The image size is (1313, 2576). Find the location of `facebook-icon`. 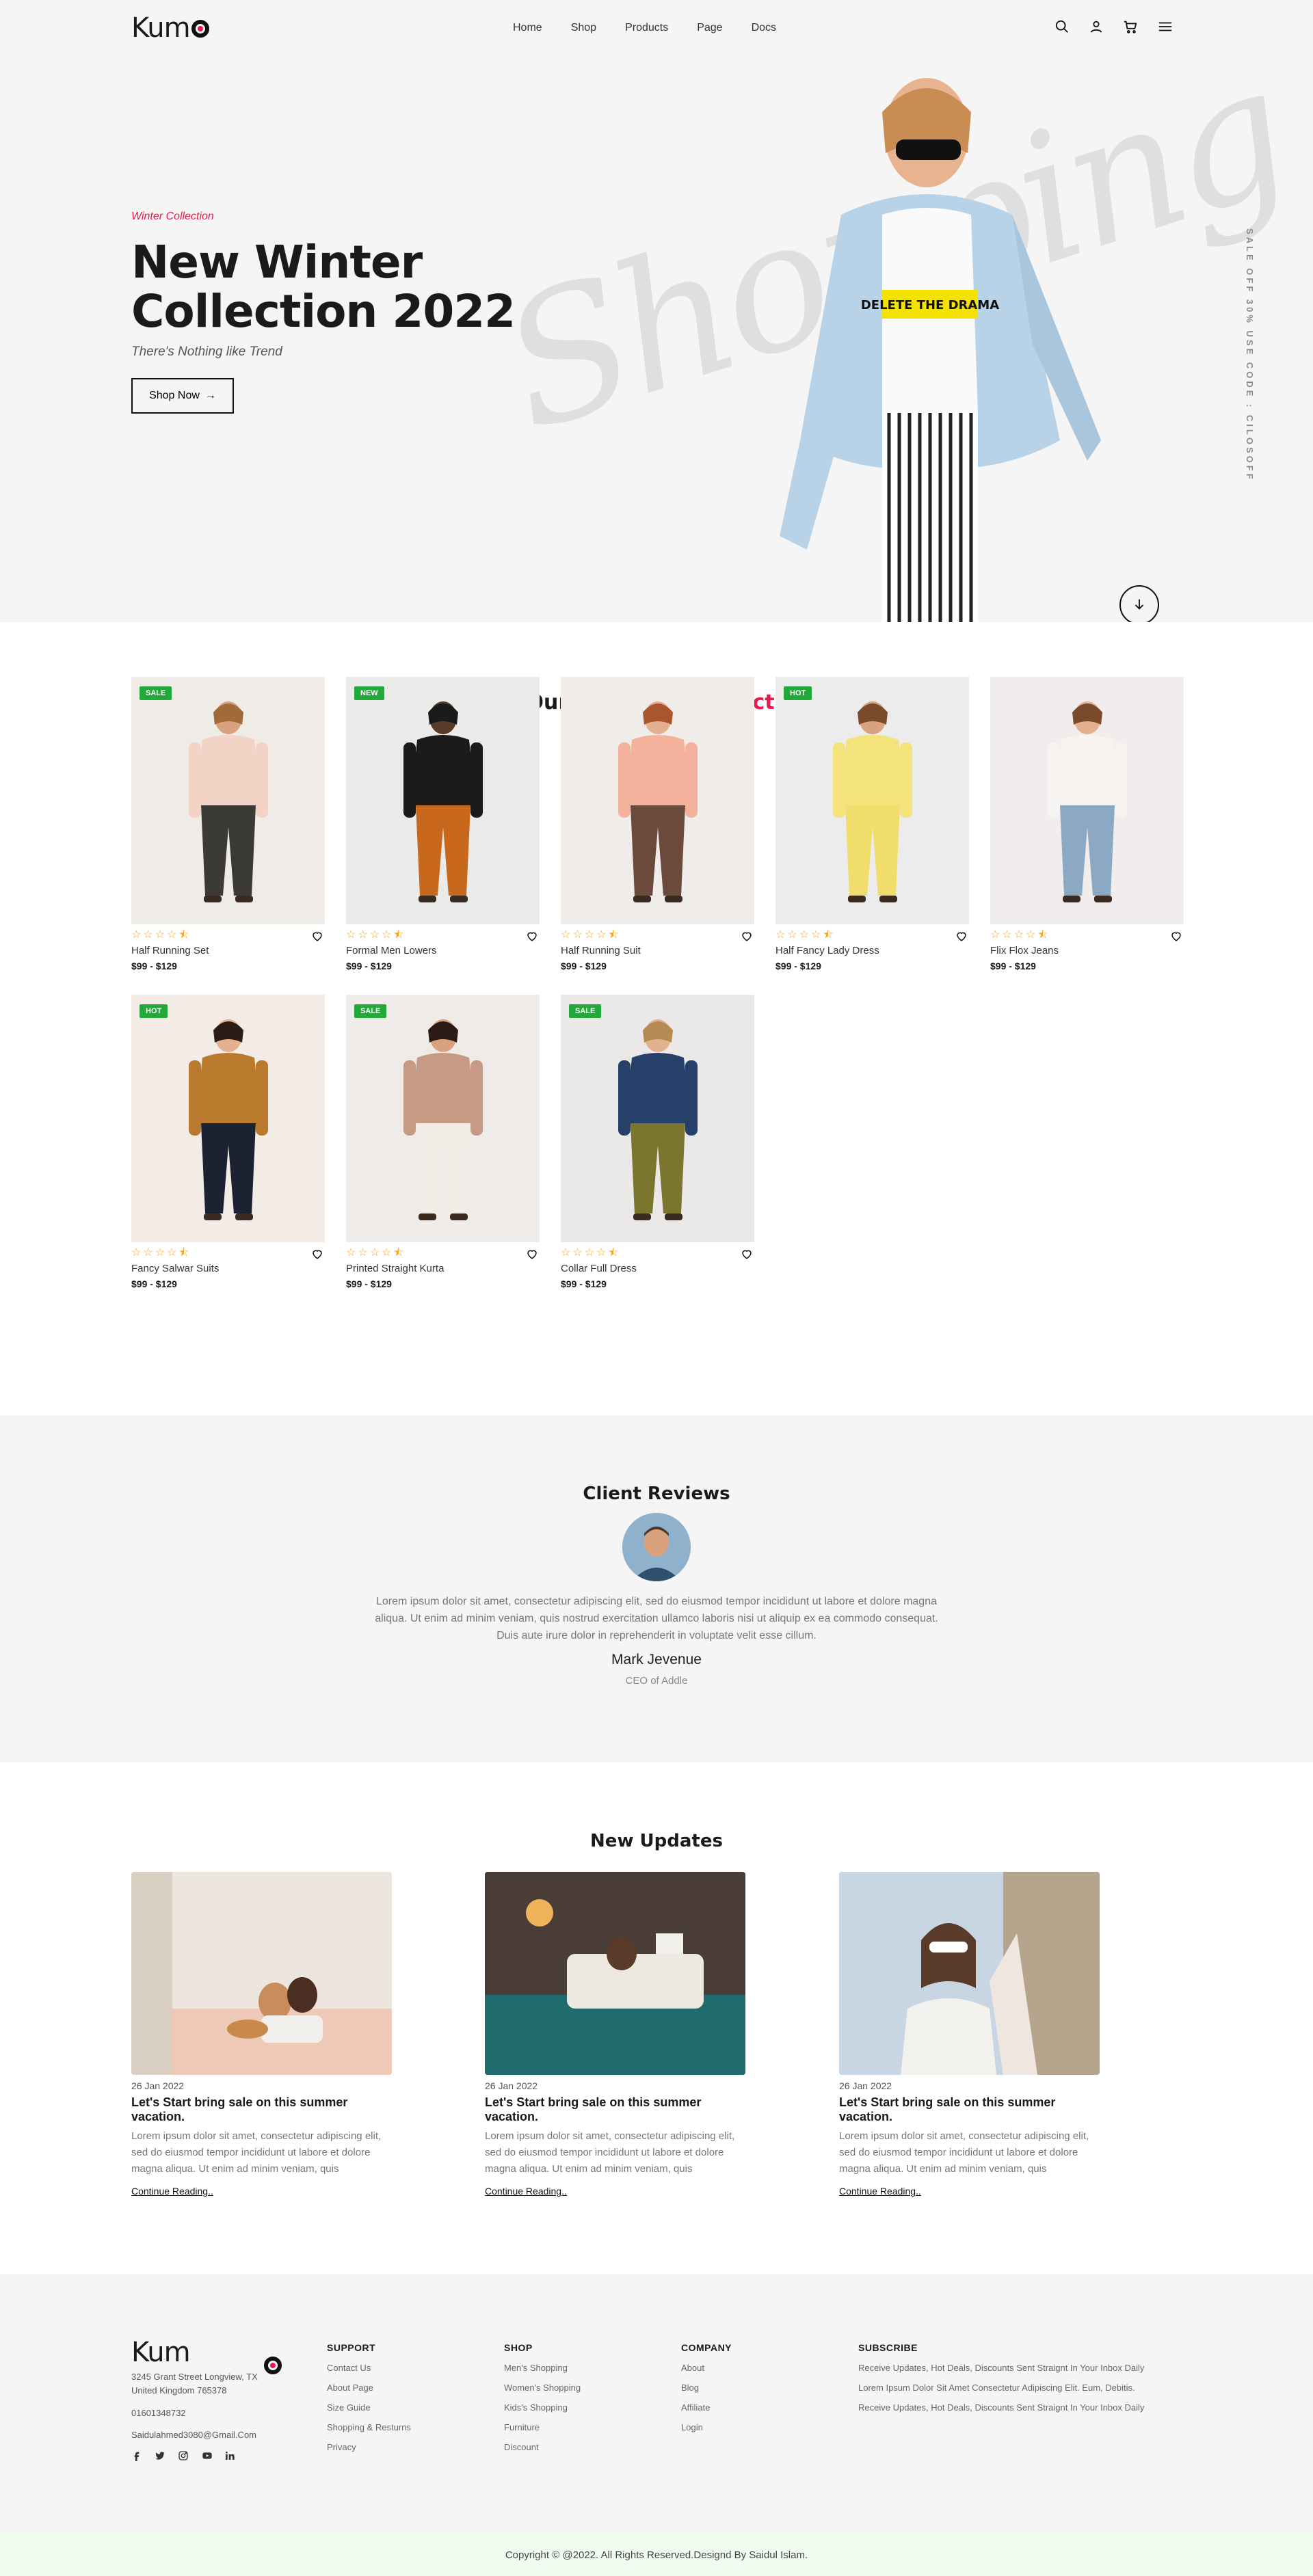

facebook-icon is located at coordinates (138, 2456).